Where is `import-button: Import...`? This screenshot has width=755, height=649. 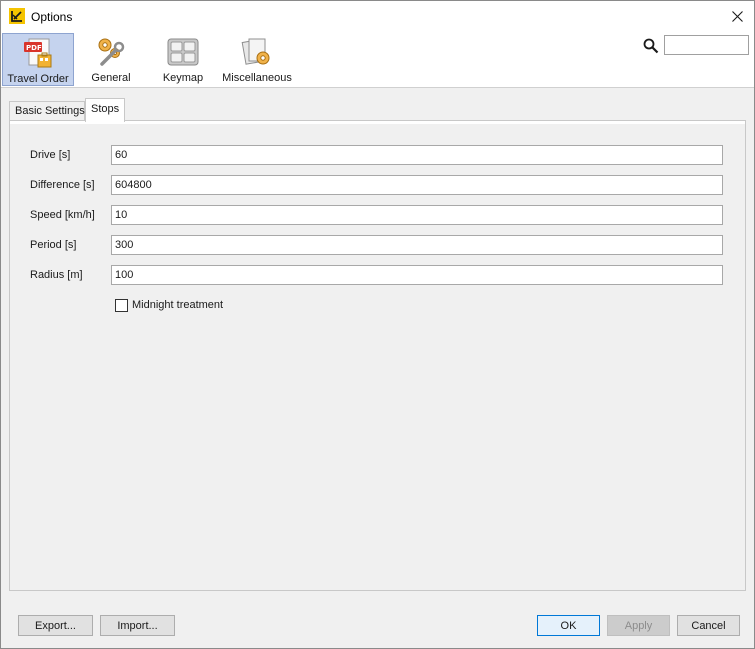 import-button: Import... is located at coordinates (137, 625).